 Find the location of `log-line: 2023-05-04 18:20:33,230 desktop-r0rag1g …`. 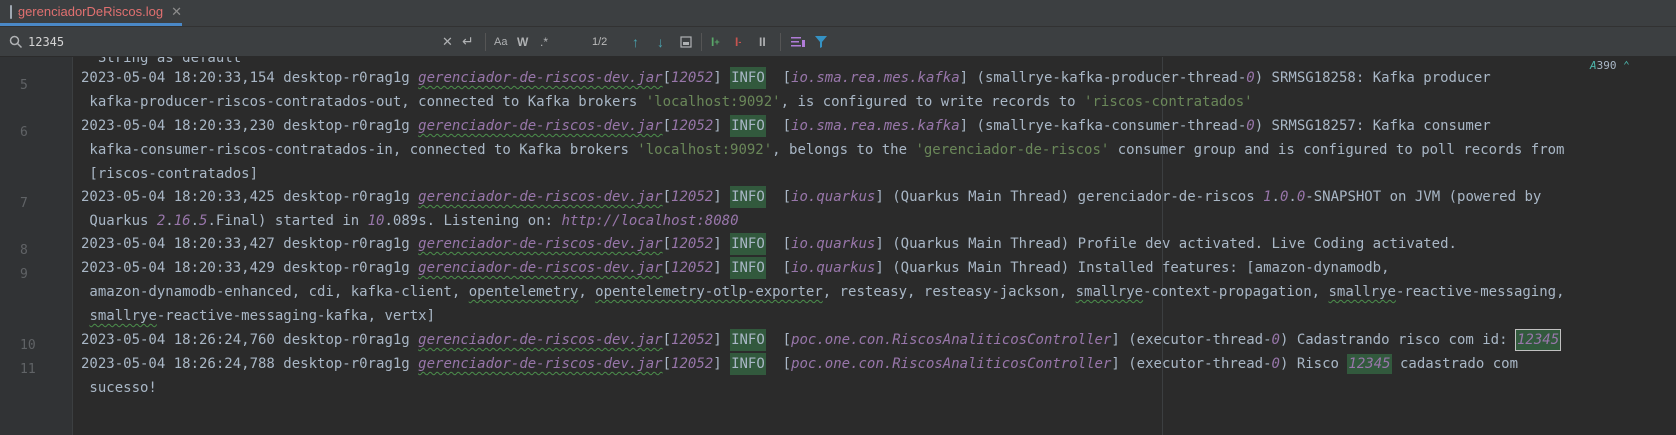

log-line: 2023-05-04 18:20:33,230 desktop-r0rag1g … is located at coordinates (786, 126).